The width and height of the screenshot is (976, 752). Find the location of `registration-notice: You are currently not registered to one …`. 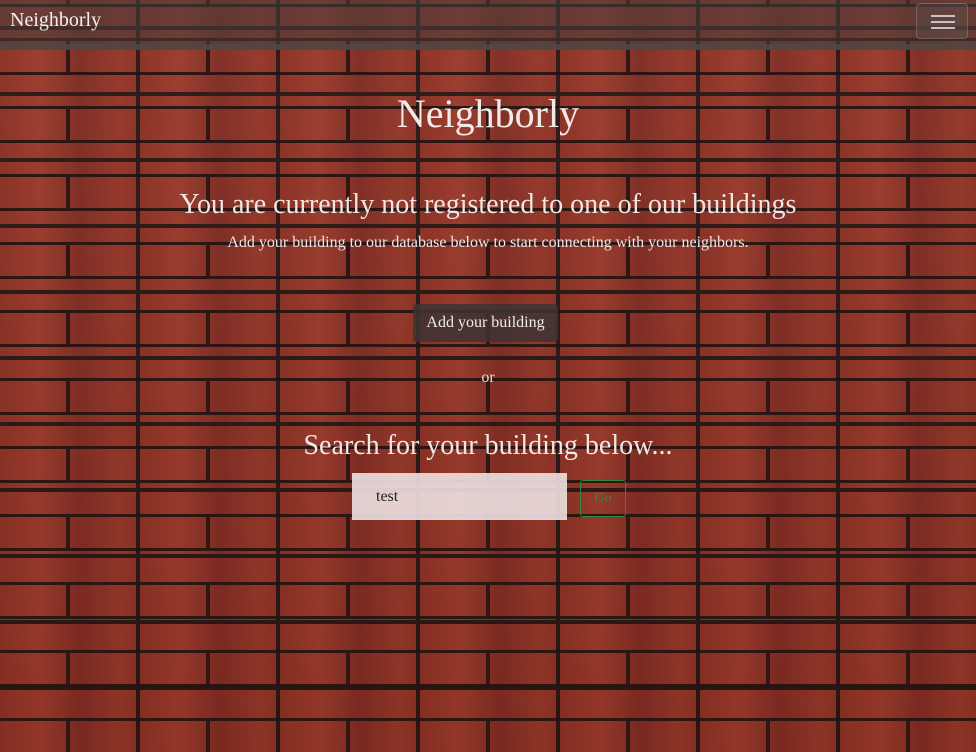

registration-notice: You are currently not registered to one … is located at coordinates (488, 204).